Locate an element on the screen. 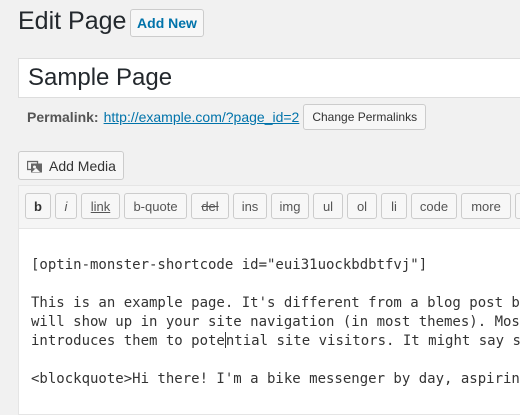 The height and width of the screenshot is (415, 520). toolbar-overflow-button is located at coordinates (517, 206).